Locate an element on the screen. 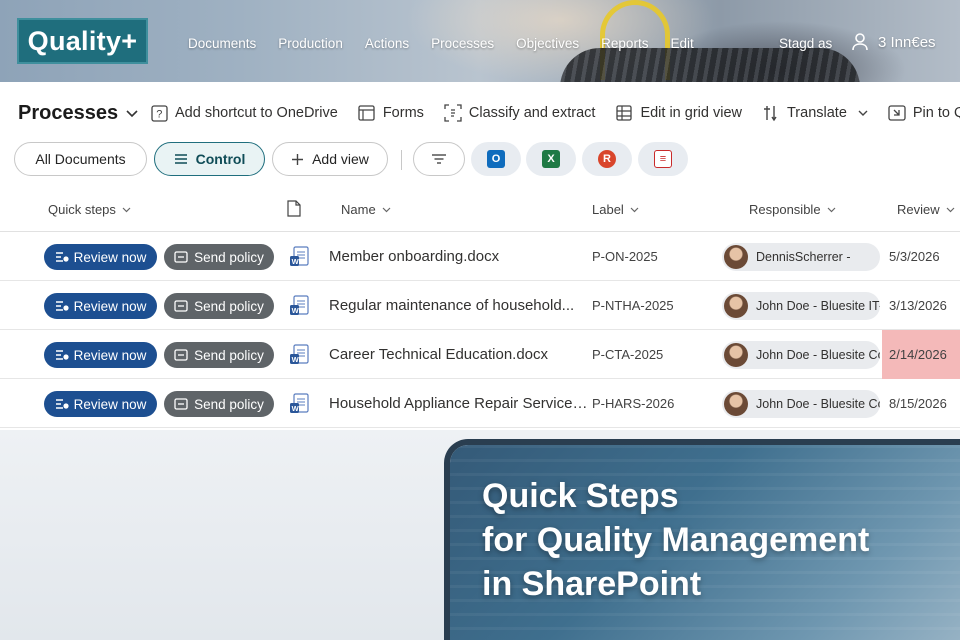 The image size is (960, 640). add-view-button: Add view is located at coordinates (330, 159).